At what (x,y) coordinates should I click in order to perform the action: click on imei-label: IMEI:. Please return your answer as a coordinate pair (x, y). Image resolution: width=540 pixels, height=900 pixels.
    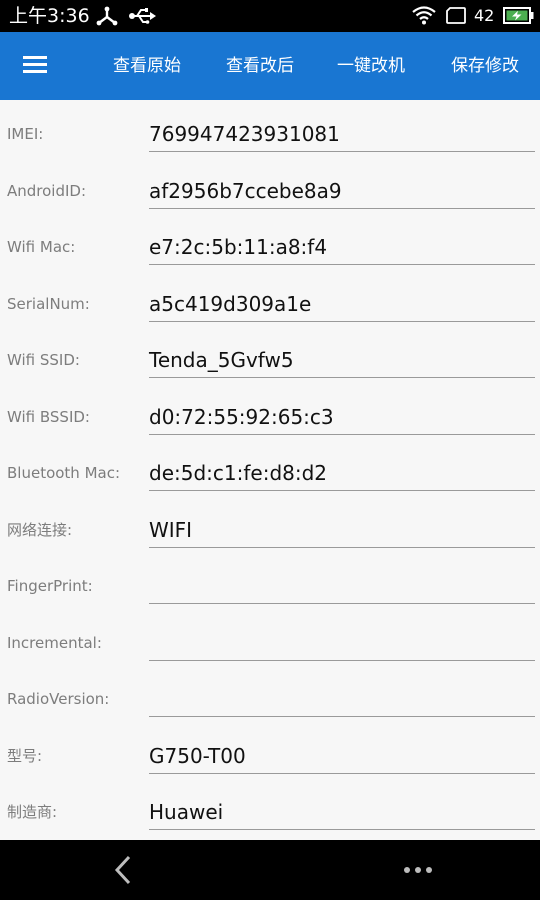
    Looking at the image, I should click on (25, 134).